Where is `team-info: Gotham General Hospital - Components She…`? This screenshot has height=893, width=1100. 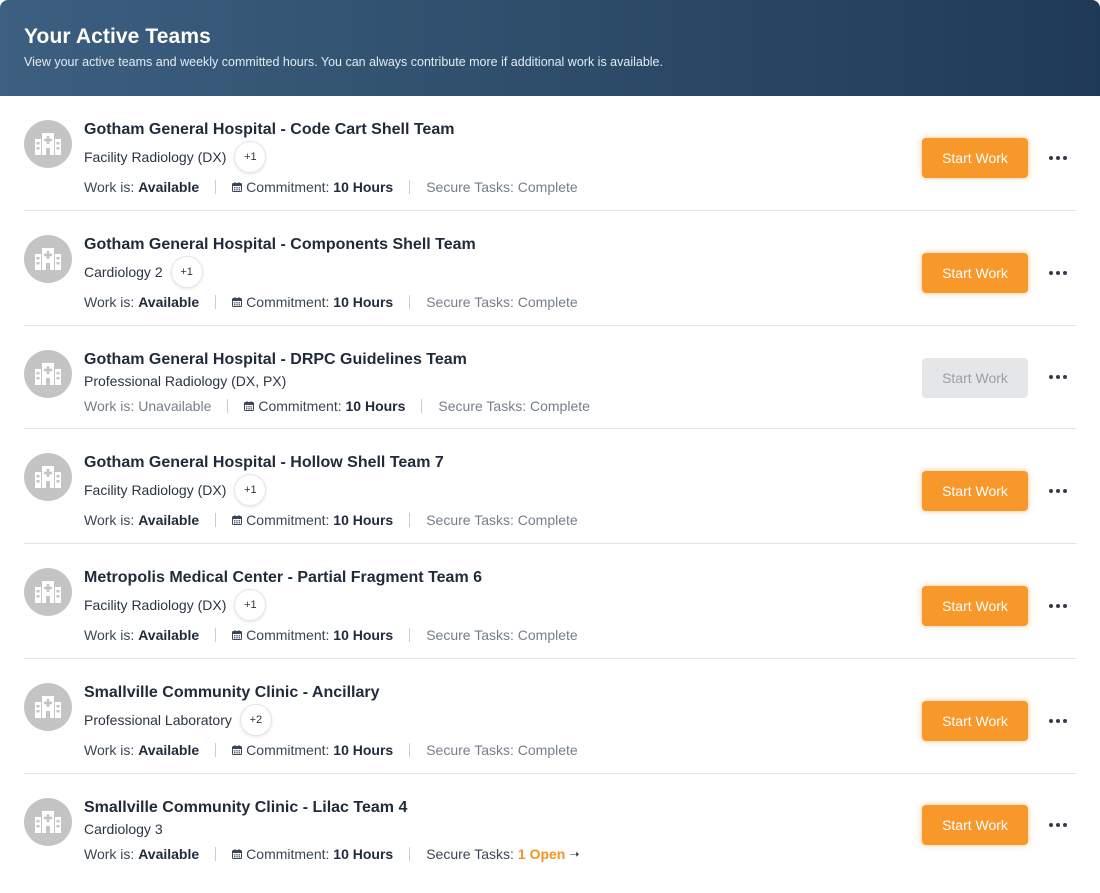
team-info: Gotham General Hospital - Components She… is located at coordinates (331, 273).